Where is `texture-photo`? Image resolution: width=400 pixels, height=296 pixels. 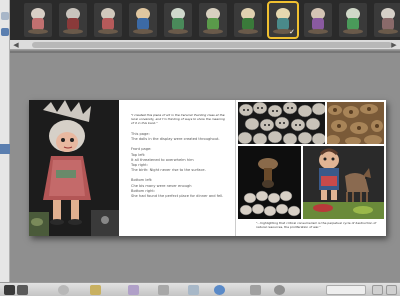 texture-photo is located at coordinates (355, 123).